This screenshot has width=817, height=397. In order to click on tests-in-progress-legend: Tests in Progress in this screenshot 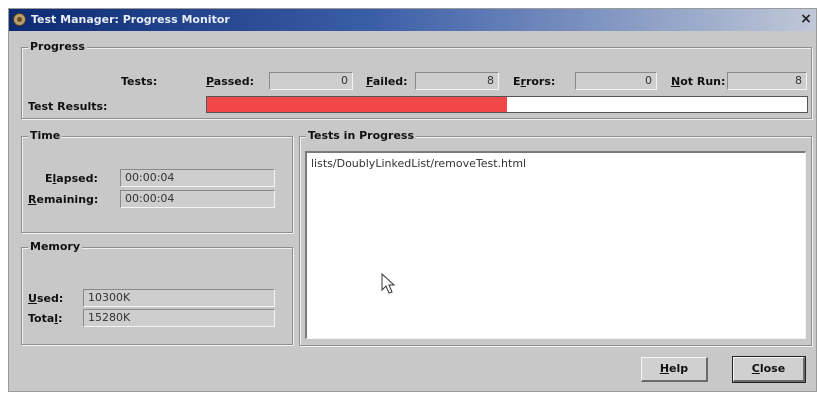, I will do `click(361, 135)`.